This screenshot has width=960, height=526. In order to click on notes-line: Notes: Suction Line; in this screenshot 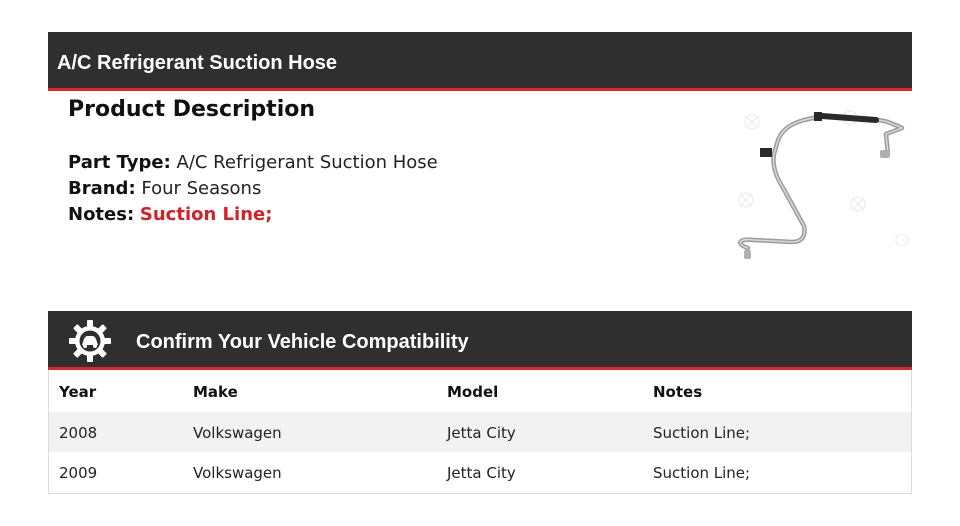, I will do `click(170, 214)`.